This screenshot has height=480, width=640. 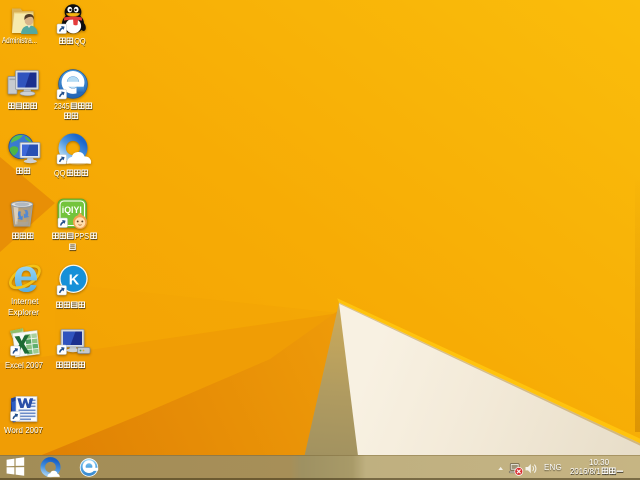 What do you see at coordinates (585, 471) in the screenshot?
I see `svg-text: 2016/8/1` at bounding box center [585, 471].